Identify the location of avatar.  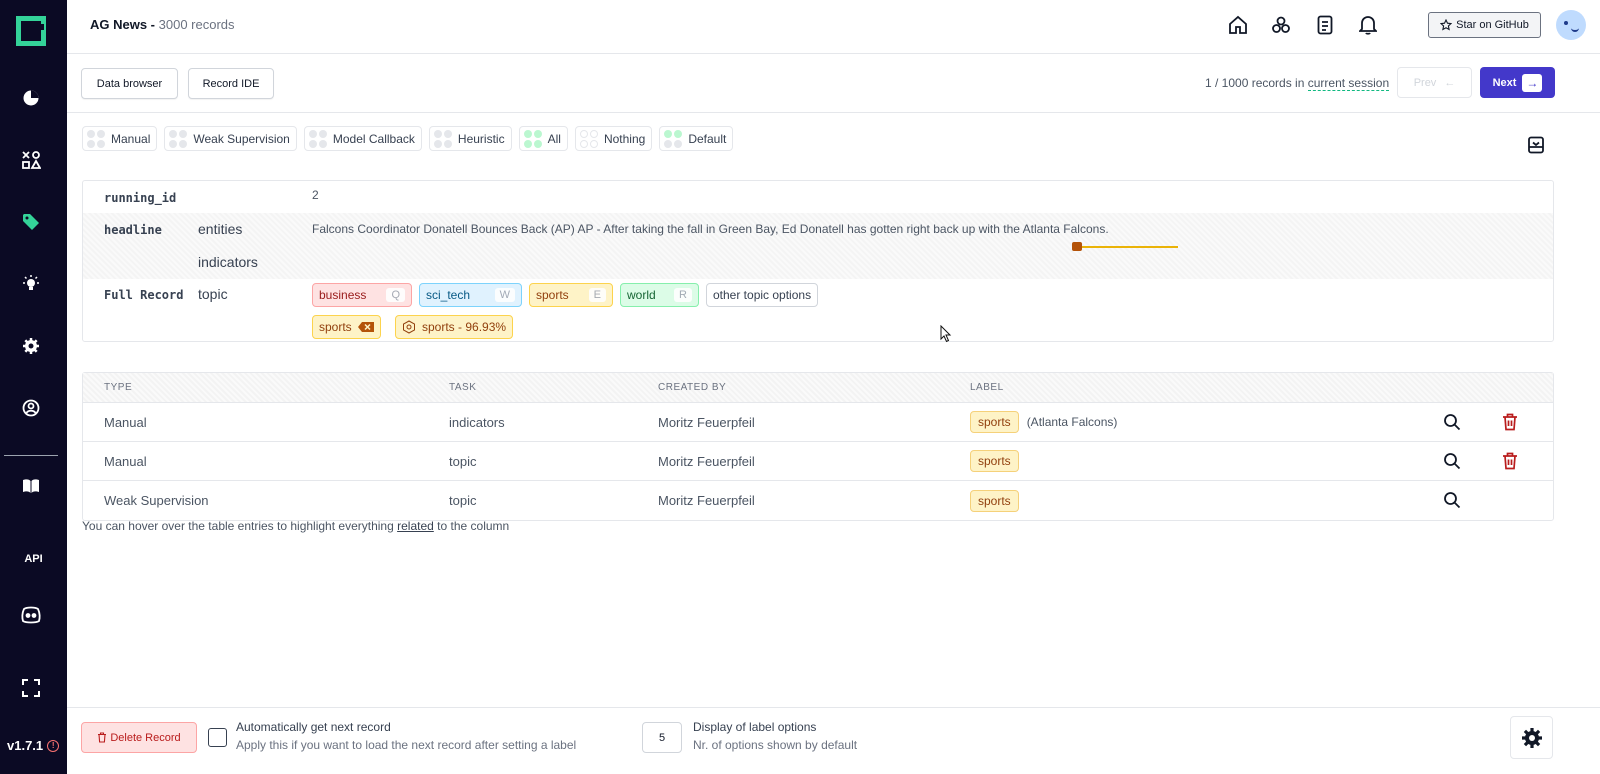
(1571, 25).